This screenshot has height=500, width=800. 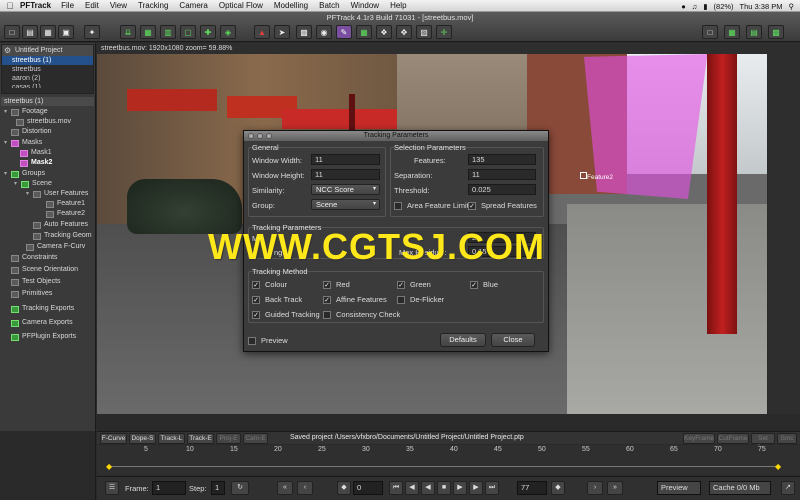 What do you see at coordinates (92, 32) in the screenshot?
I see `wand-icon: ✦` at bounding box center [92, 32].